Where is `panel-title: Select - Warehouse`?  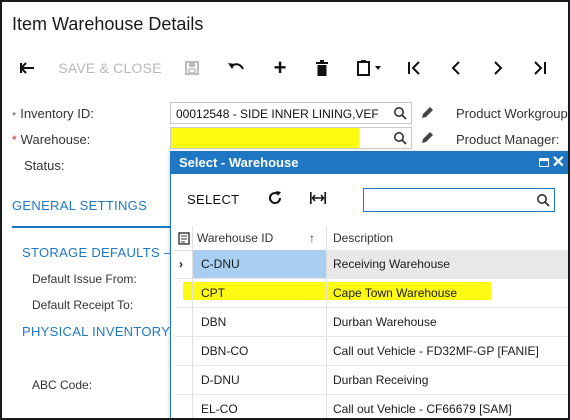 panel-title: Select - Warehouse is located at coordinates (239, 162).